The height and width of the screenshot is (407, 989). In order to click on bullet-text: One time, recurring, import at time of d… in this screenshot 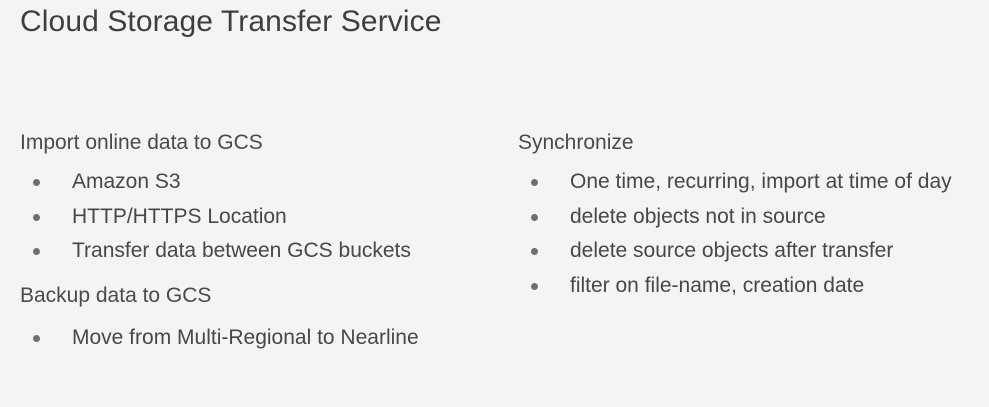, I will do `click(761, 181)`.